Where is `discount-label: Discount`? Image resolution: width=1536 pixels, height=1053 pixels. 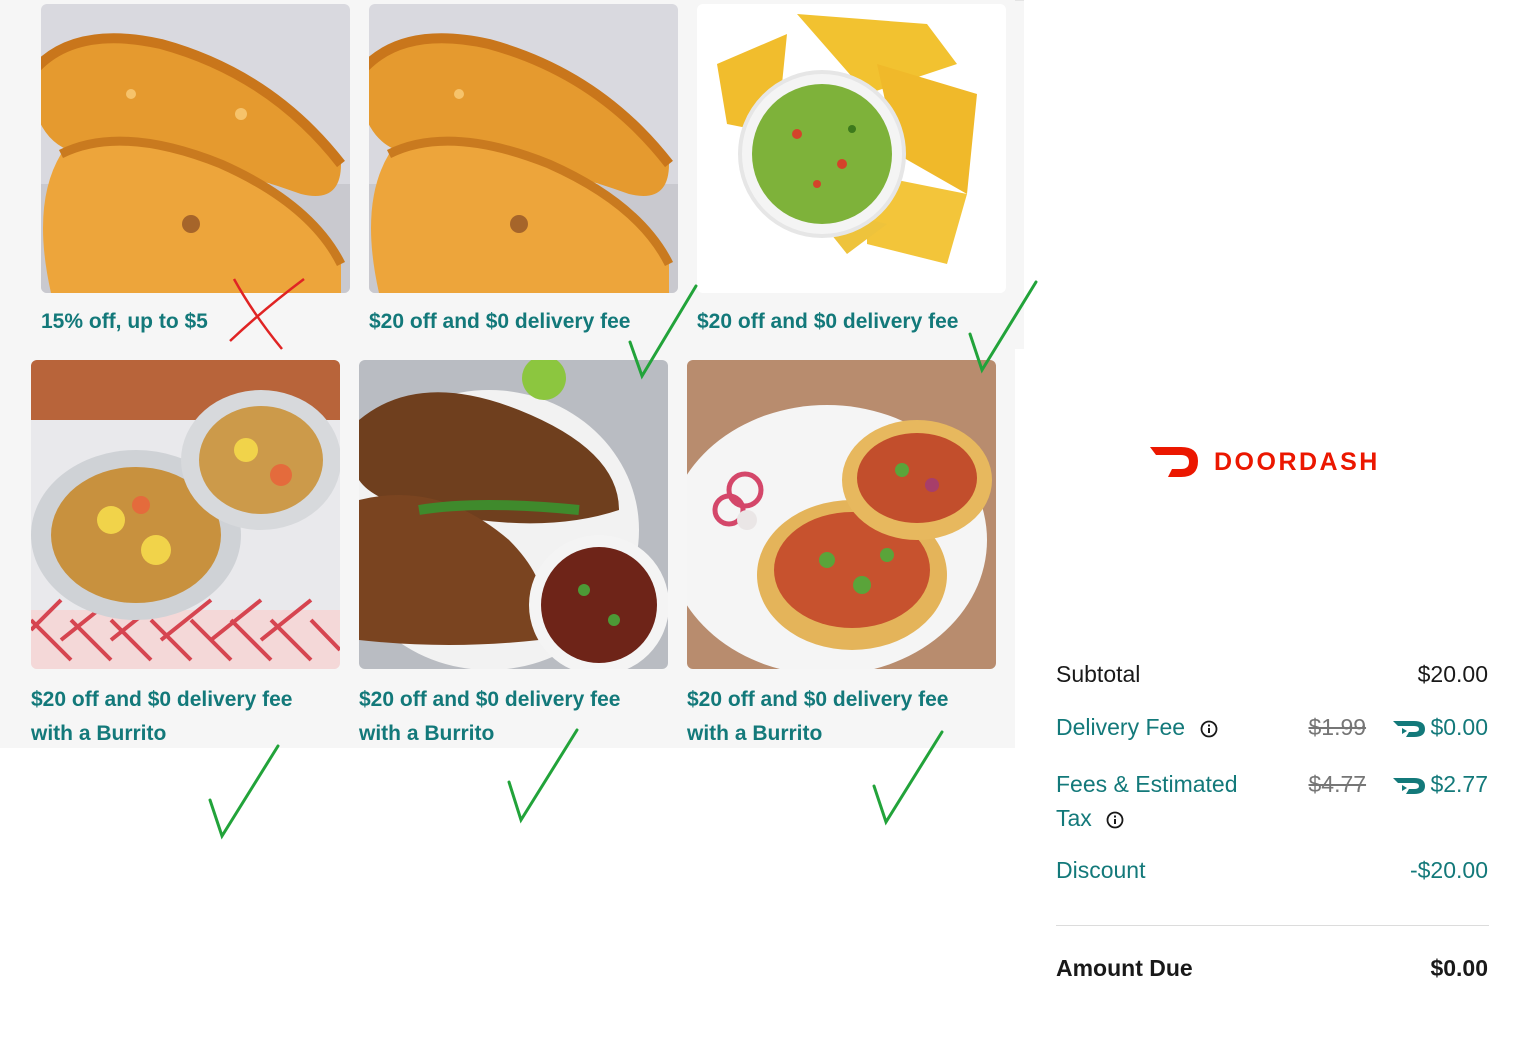
discount-label: Discount is located at coordinates (1101, 870).